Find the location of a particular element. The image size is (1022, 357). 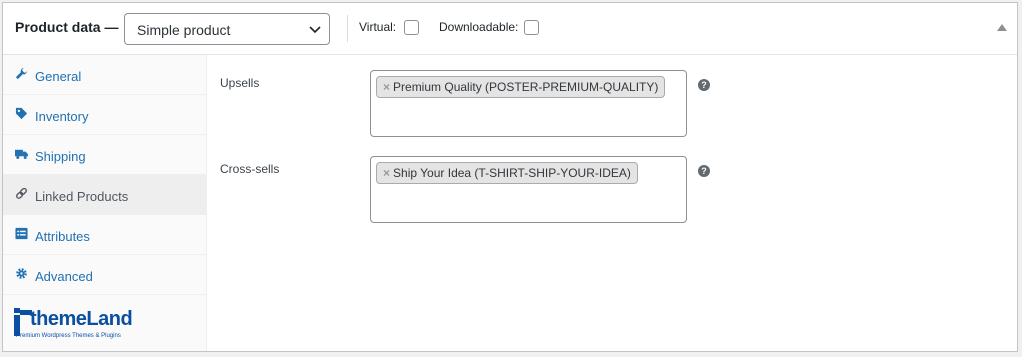

upsell-token-label: Premium Quality (POSTER-PREMIUM-QUALITY) is located at coordinates (526, 87).